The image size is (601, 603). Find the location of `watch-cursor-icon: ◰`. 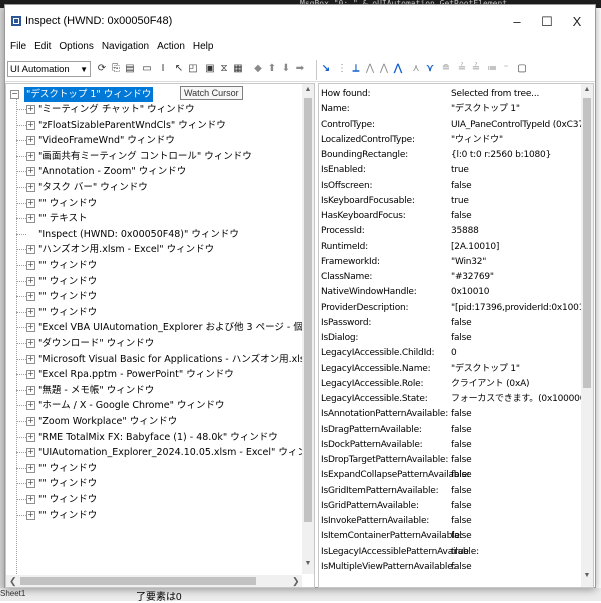

watch-cursor-icon: ◰ is located at coordinates (193, 69).